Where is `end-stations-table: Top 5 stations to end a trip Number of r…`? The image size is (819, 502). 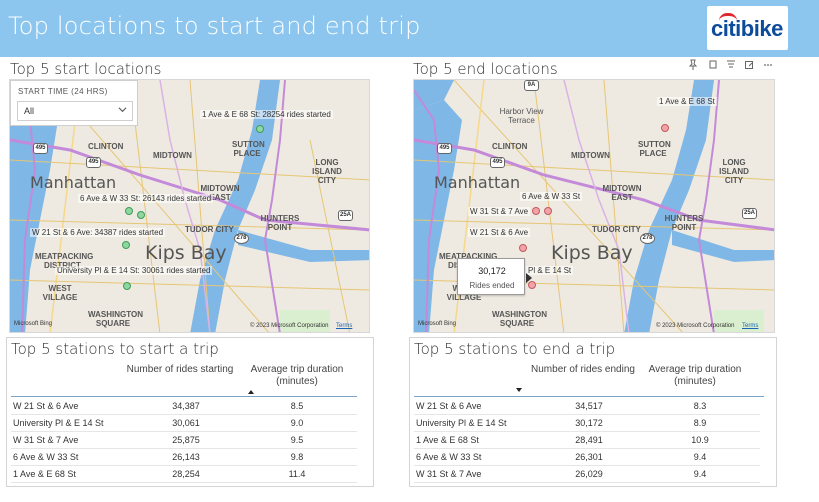 end-stations-table: Top 5 stations to end a trip Number of r… is located at coordinates (593, 412).